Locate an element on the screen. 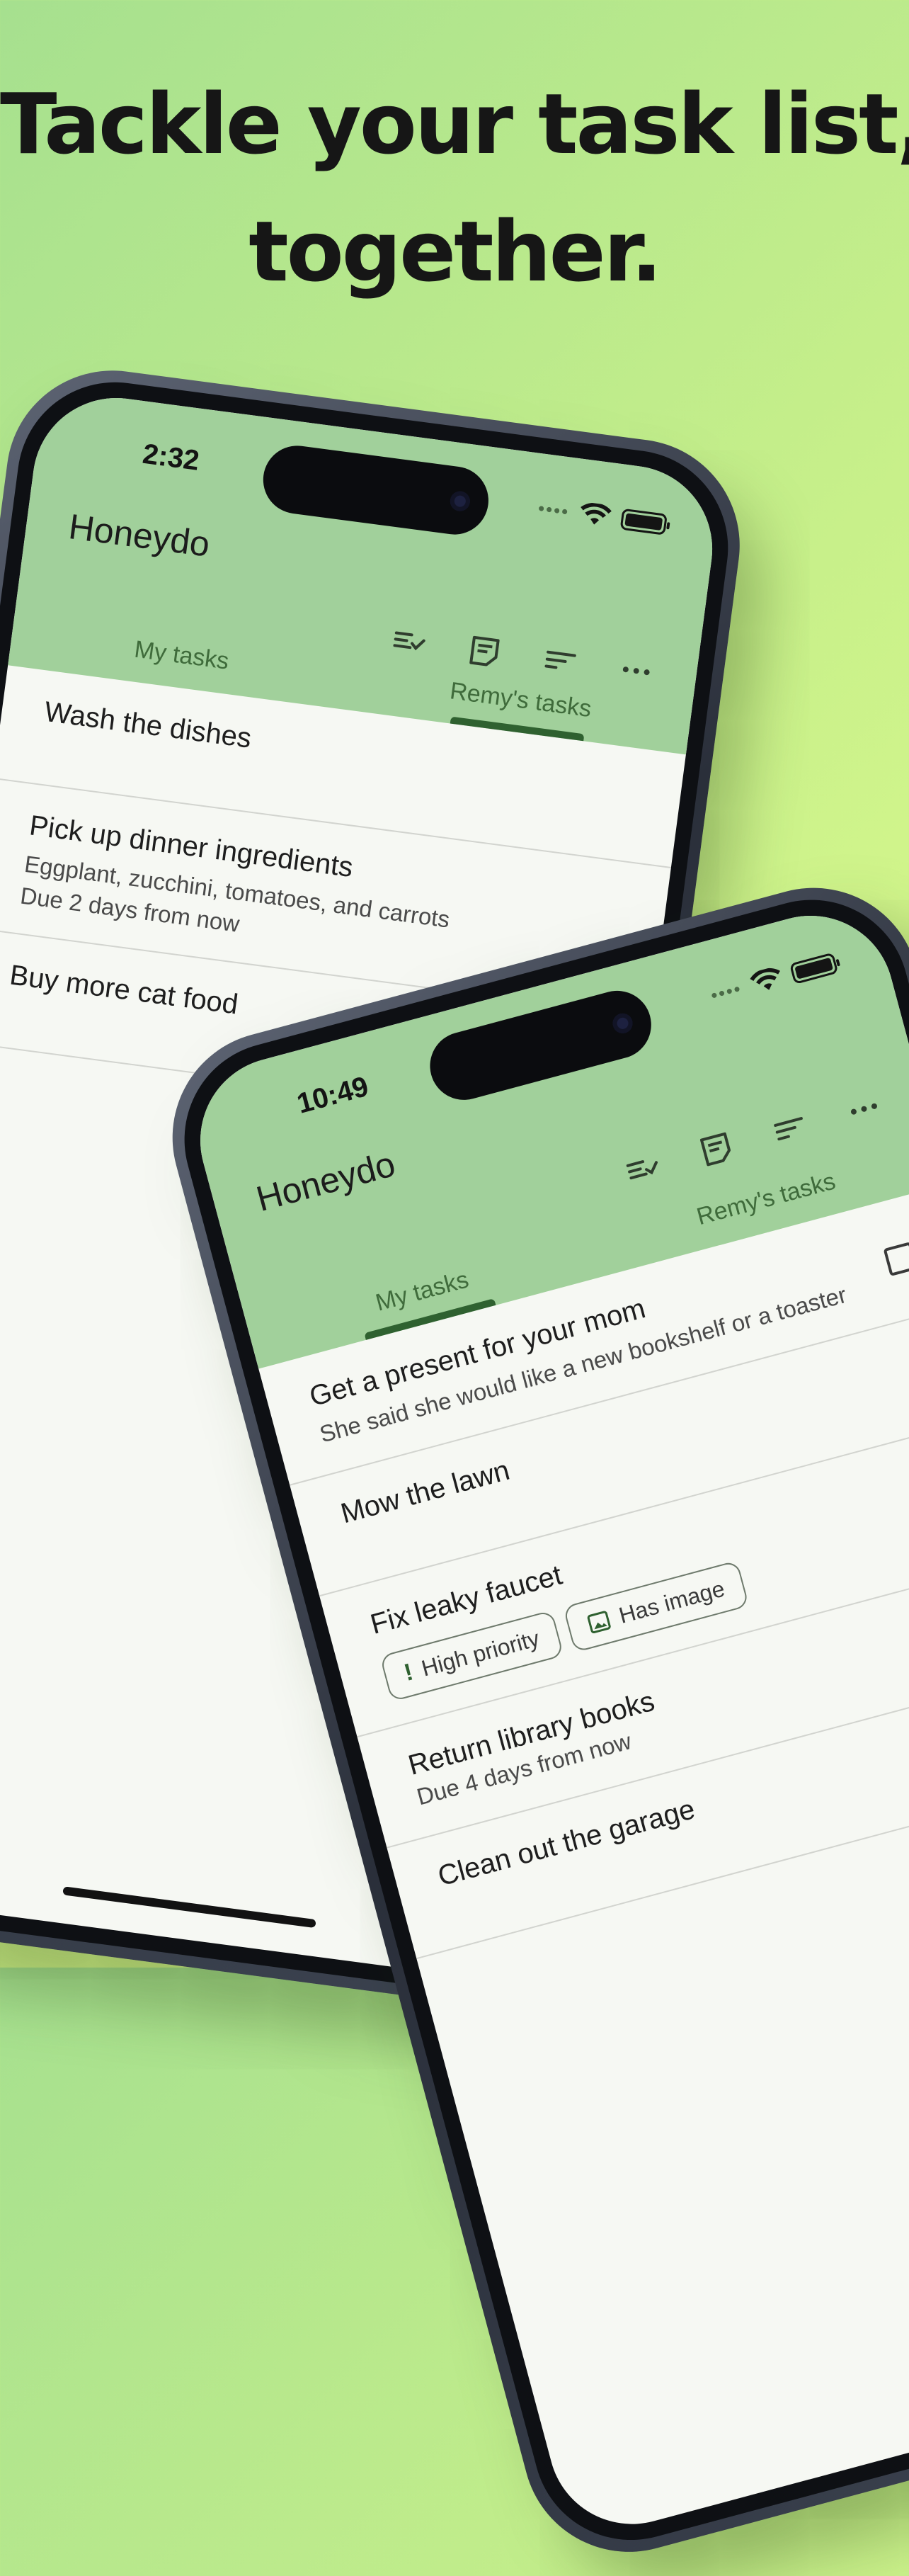 This screenshot has height=2576, width=909. headline-line-2: together. is located at coordinates (455, 251).